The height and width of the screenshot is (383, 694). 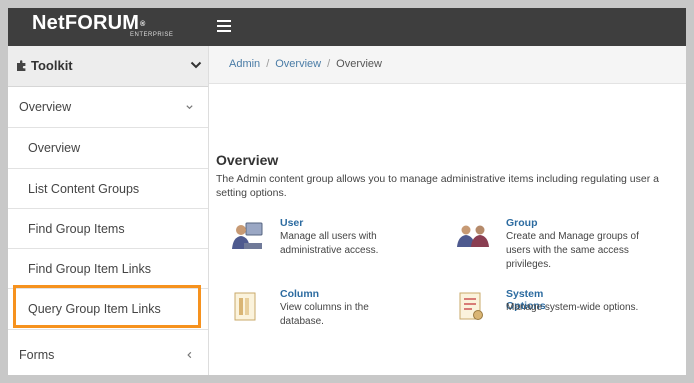 I want to click on page-title: Overview, so click(x=247, y=160).